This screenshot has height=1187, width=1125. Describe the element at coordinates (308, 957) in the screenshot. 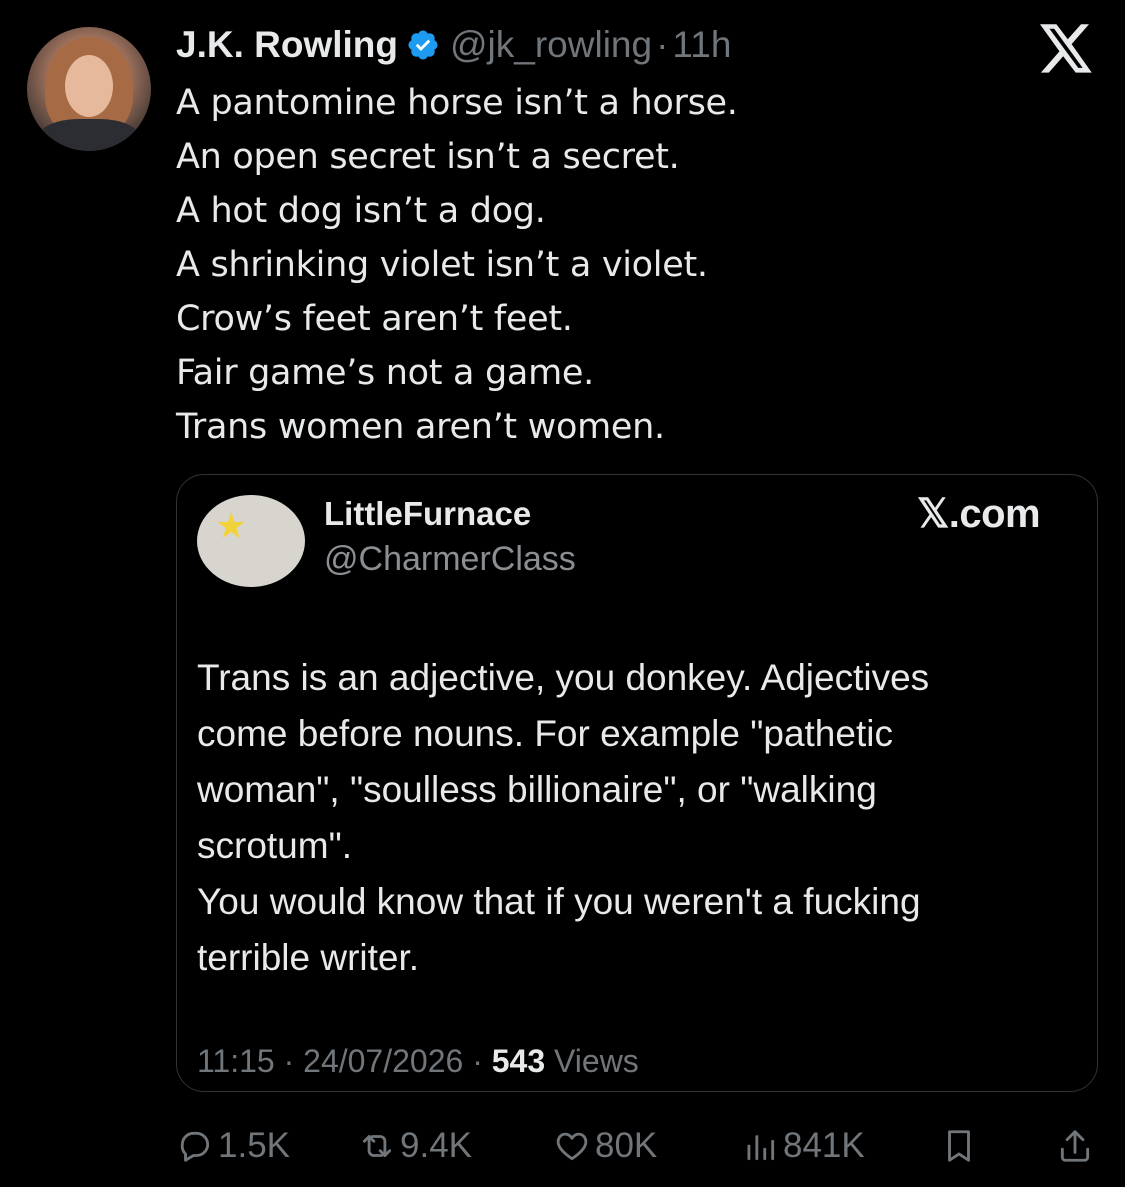

I see `quoted-line: terrible writer.` at that location.